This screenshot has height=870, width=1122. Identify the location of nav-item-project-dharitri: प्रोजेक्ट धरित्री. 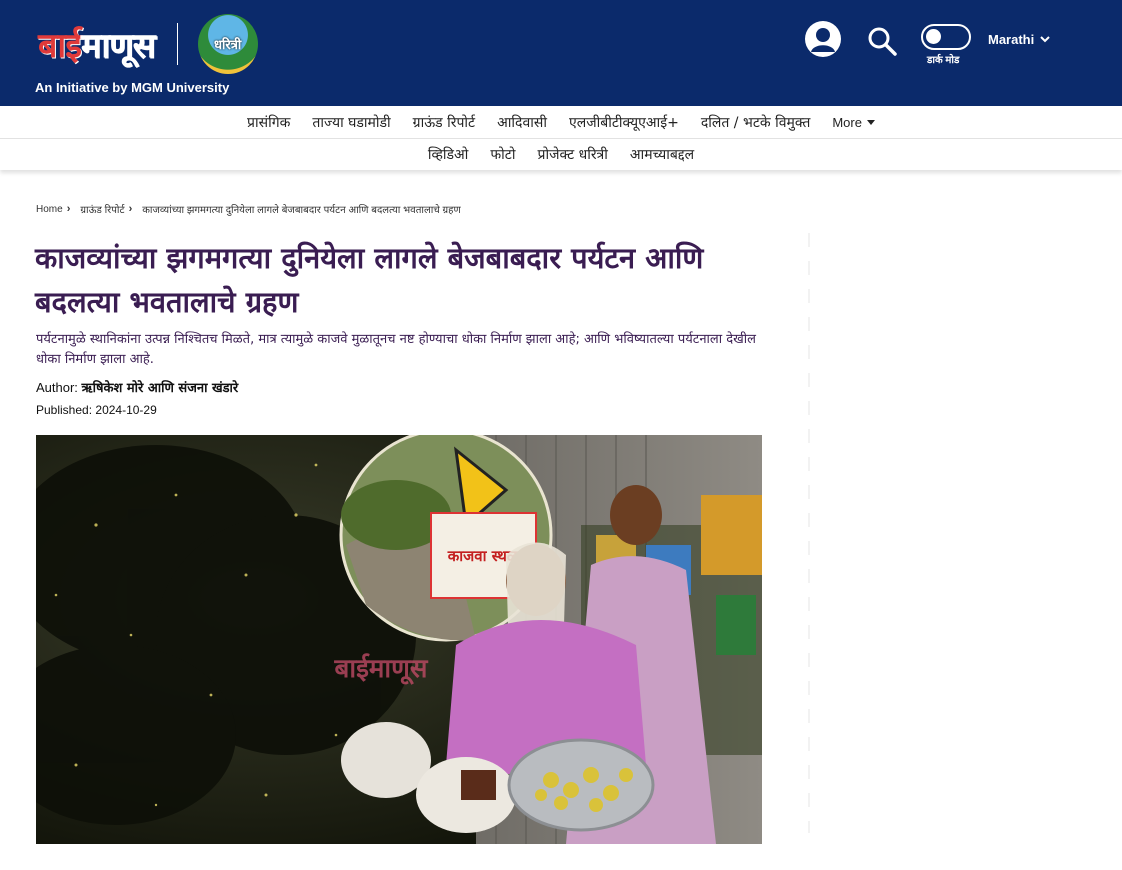
(572, 154).